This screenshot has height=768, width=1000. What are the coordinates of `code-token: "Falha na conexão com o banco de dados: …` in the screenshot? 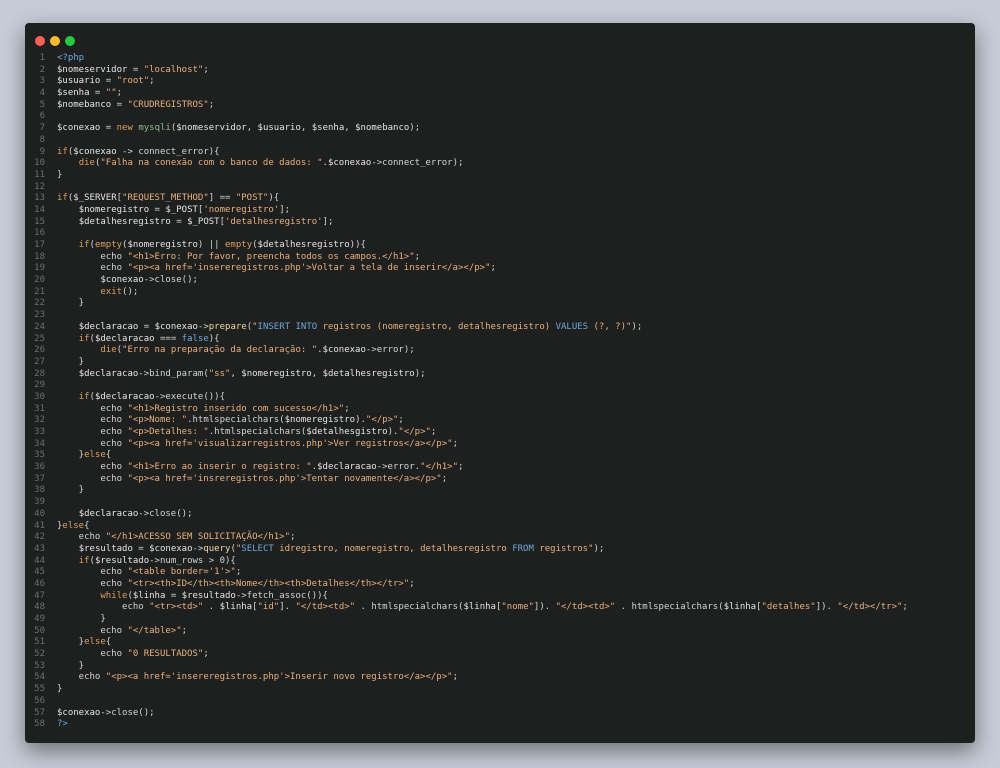 It's located at (211, 163).